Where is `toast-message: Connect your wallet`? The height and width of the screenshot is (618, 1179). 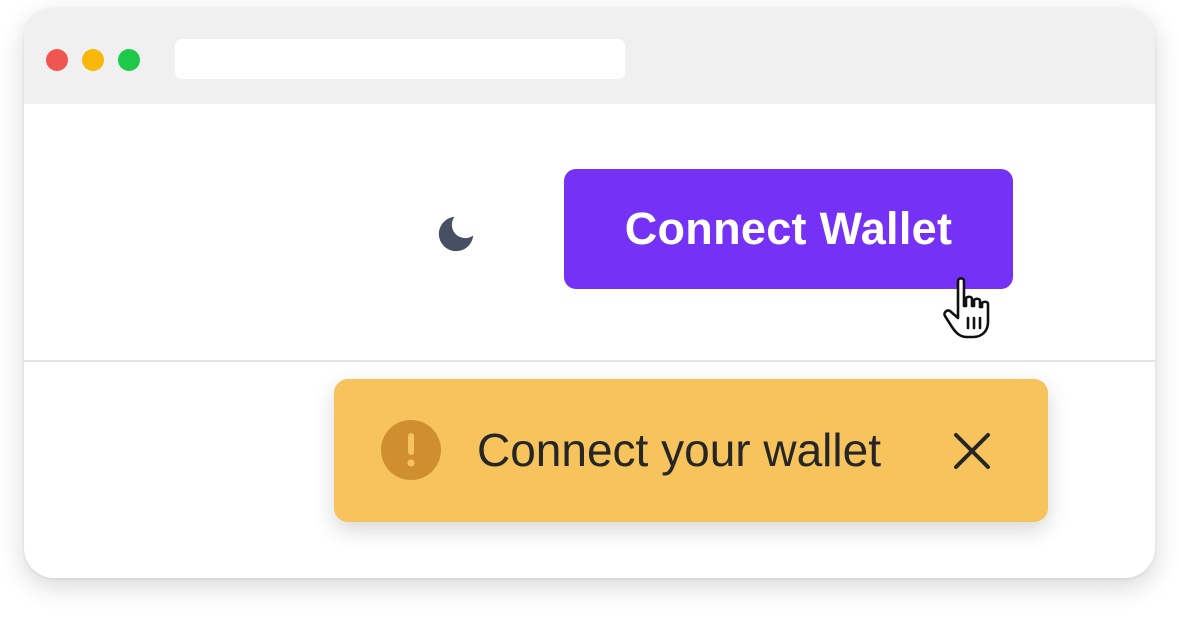
toast-message: Connect your wallet is located at coordinates (679, 450).